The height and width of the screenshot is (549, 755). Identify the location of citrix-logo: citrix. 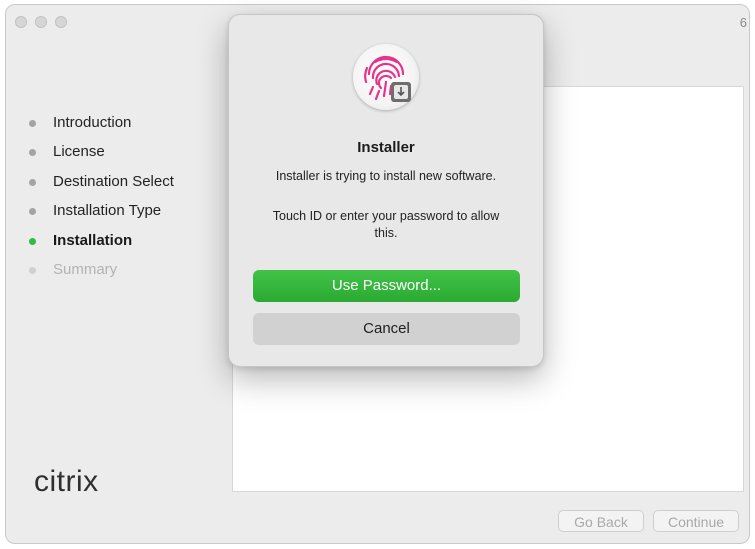
(66, 481).